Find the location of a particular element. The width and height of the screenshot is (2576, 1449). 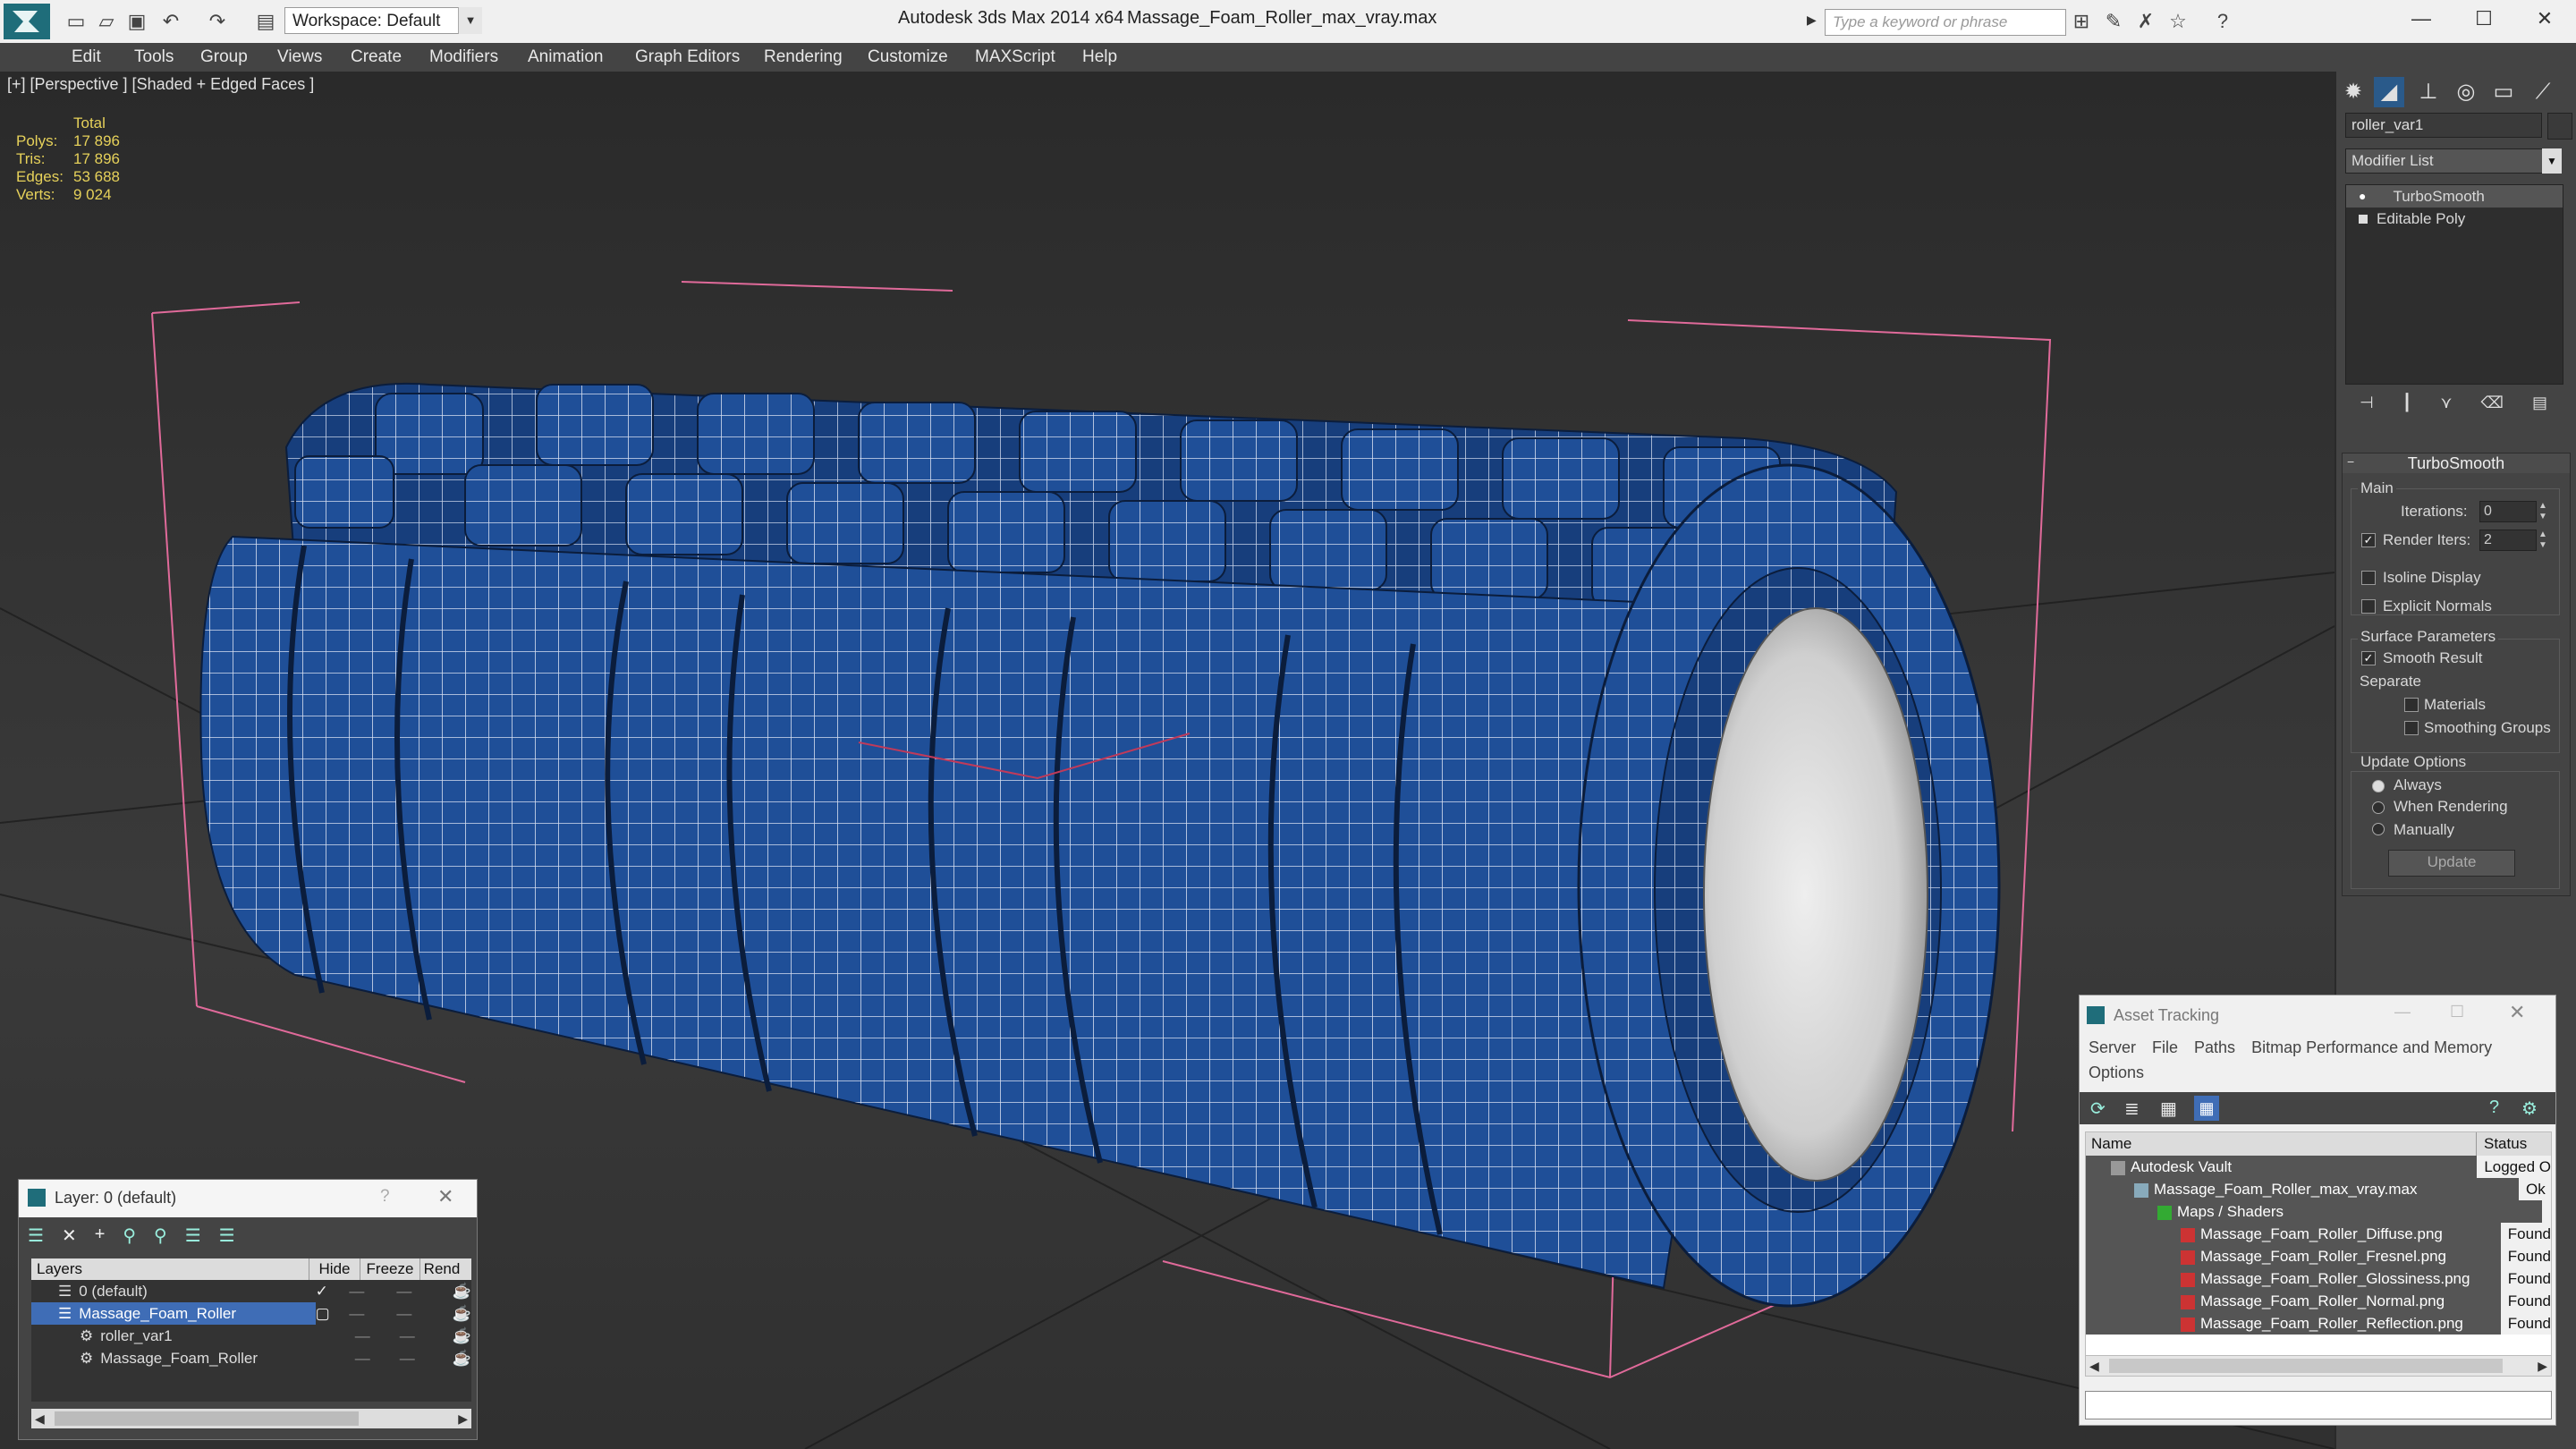

refresh-icon: ⟳ is located at coordinates (2098, 1108).